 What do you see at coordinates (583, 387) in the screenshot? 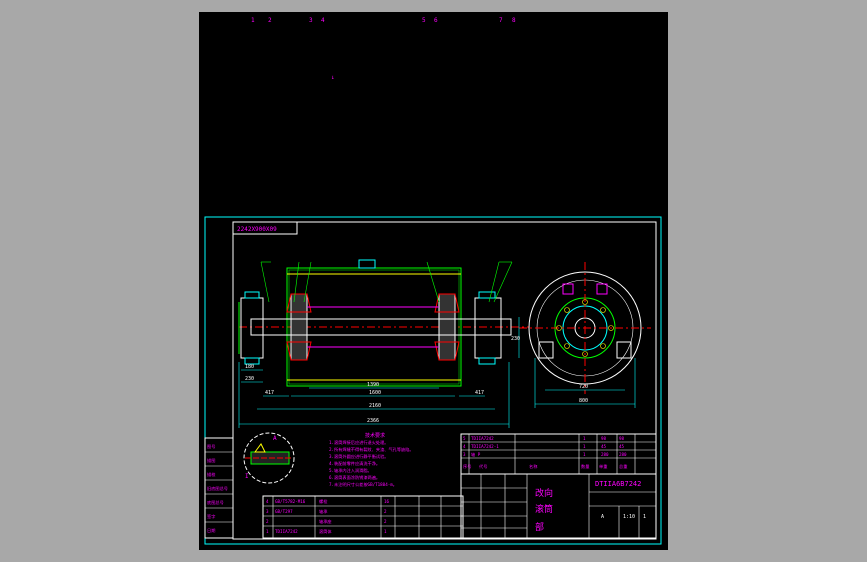
I see `dim-side-width: 720` at bounding box center [583, 387].